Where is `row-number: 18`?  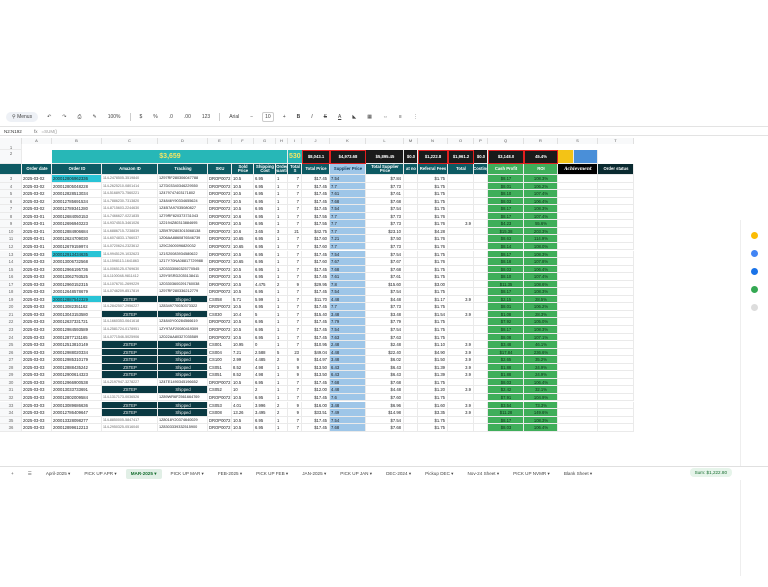
row-number: 18 is located at coordinates (11, 292).